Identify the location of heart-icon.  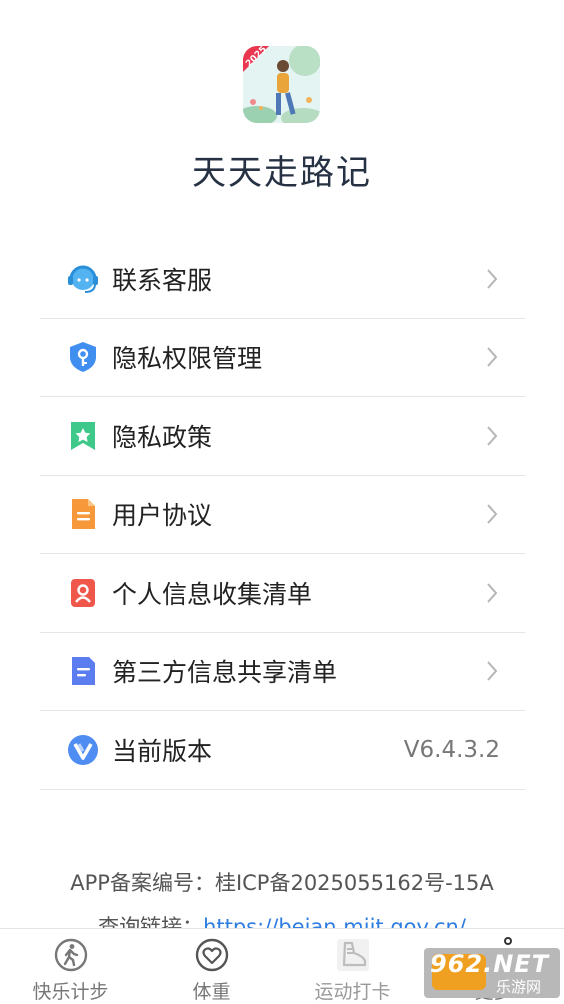
(211, 955).